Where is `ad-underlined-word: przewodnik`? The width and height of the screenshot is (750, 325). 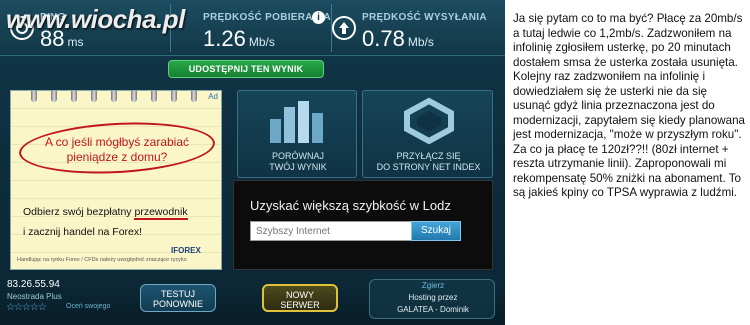
ad-underlined-word: przewodnik is located at coordinates (161, 213).